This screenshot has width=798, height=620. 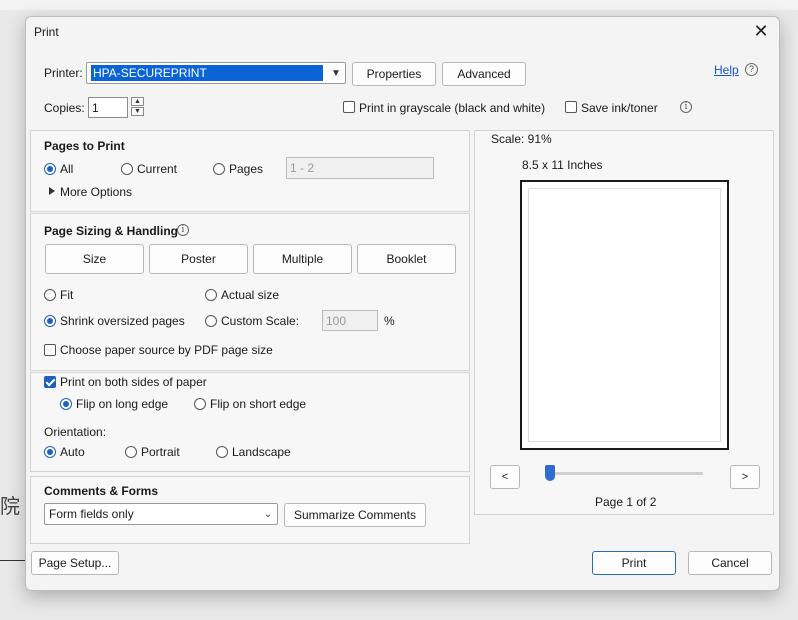 What do you see at coordinates (686, 107) in the screenshot?
I see `info-icon: i` at bounding box center [686, 107].